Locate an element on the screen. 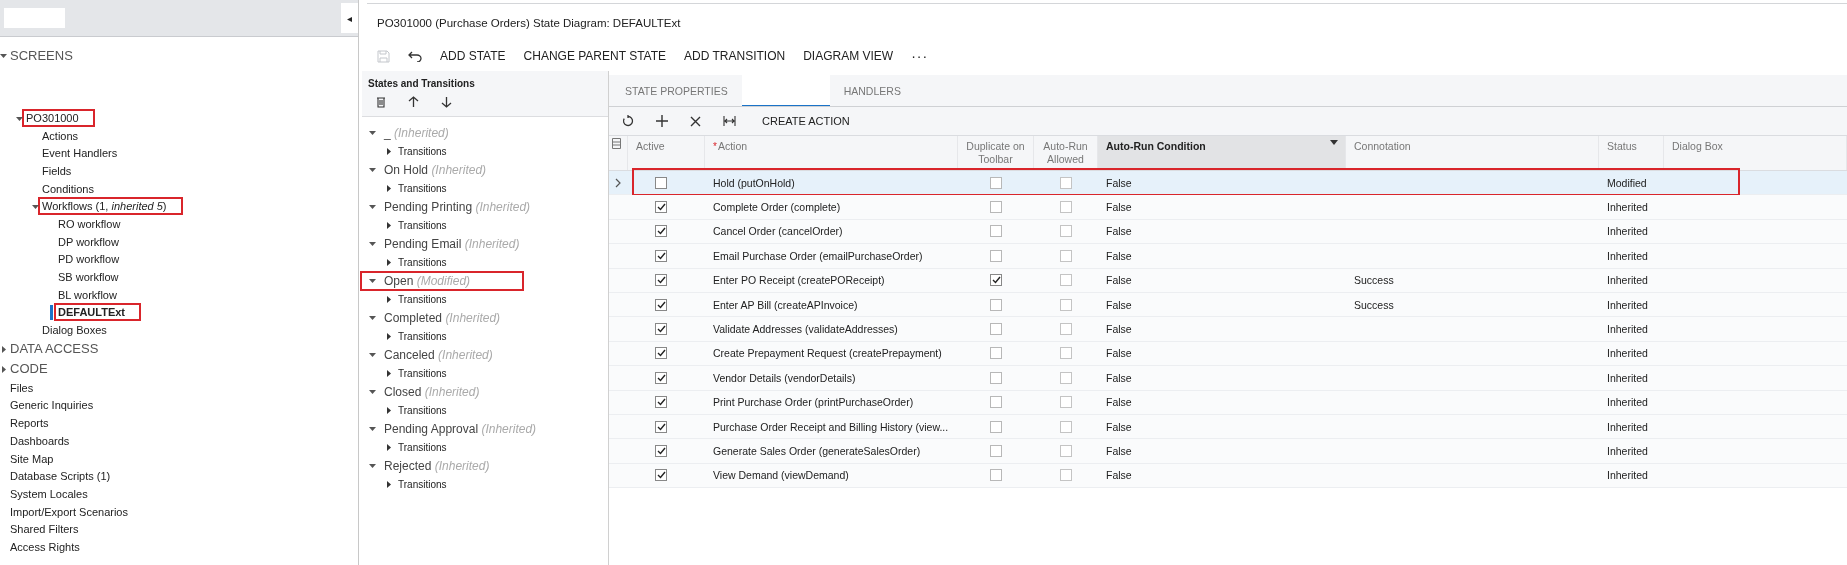  tree-item: Workflows (1, inherited 5) is located at coordinates (110, 206).